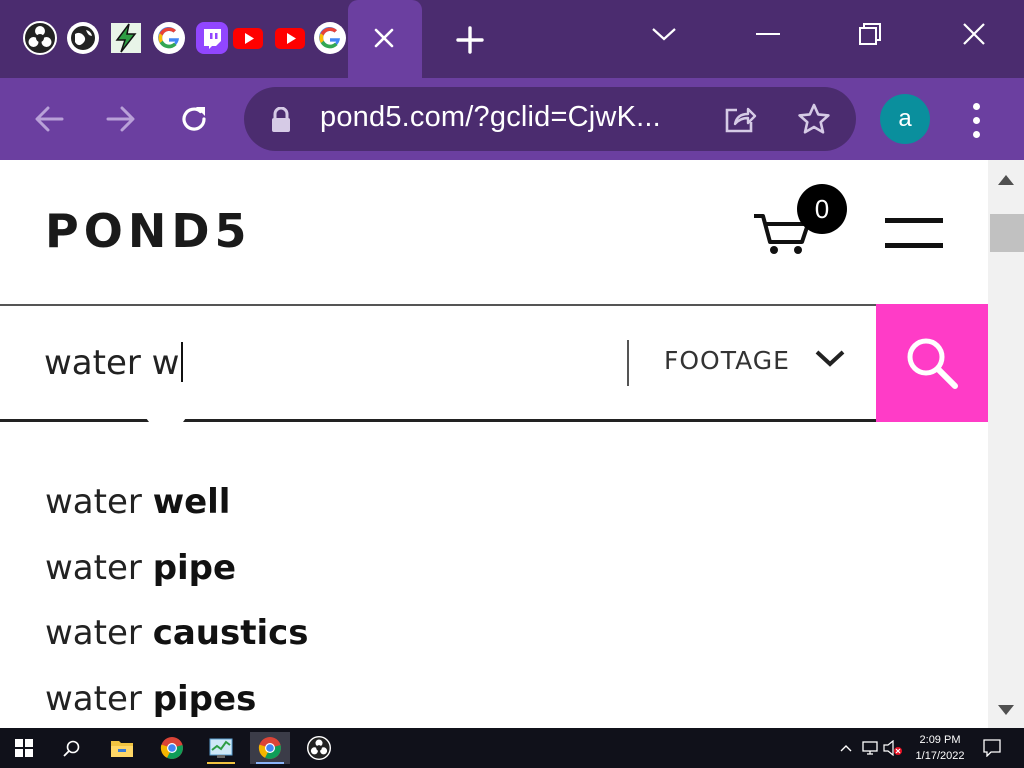 This screenshot has width=1024, height=768. What do you see at coordinates (822, 209) in the screenshot?
I see `cart-count-badge: 0` at bounding box center [822, 209].